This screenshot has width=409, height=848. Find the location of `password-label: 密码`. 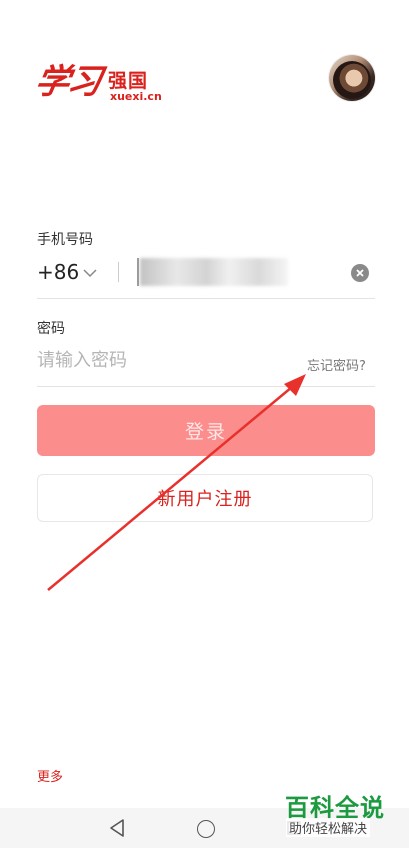

password-label: 密码 is located at coordinates (51, 329).